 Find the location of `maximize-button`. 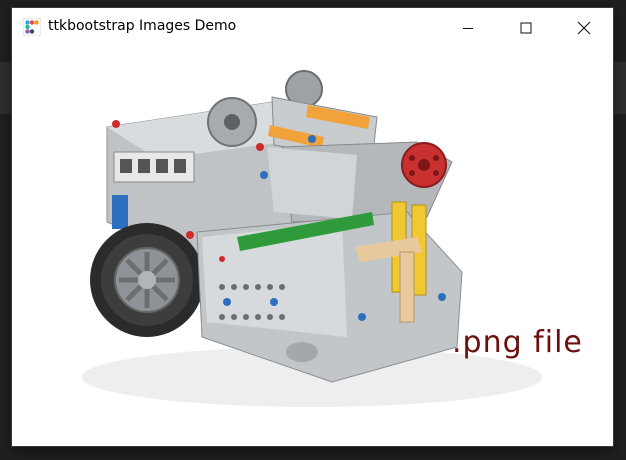

maximize-button is located at coordinates (526, 27).